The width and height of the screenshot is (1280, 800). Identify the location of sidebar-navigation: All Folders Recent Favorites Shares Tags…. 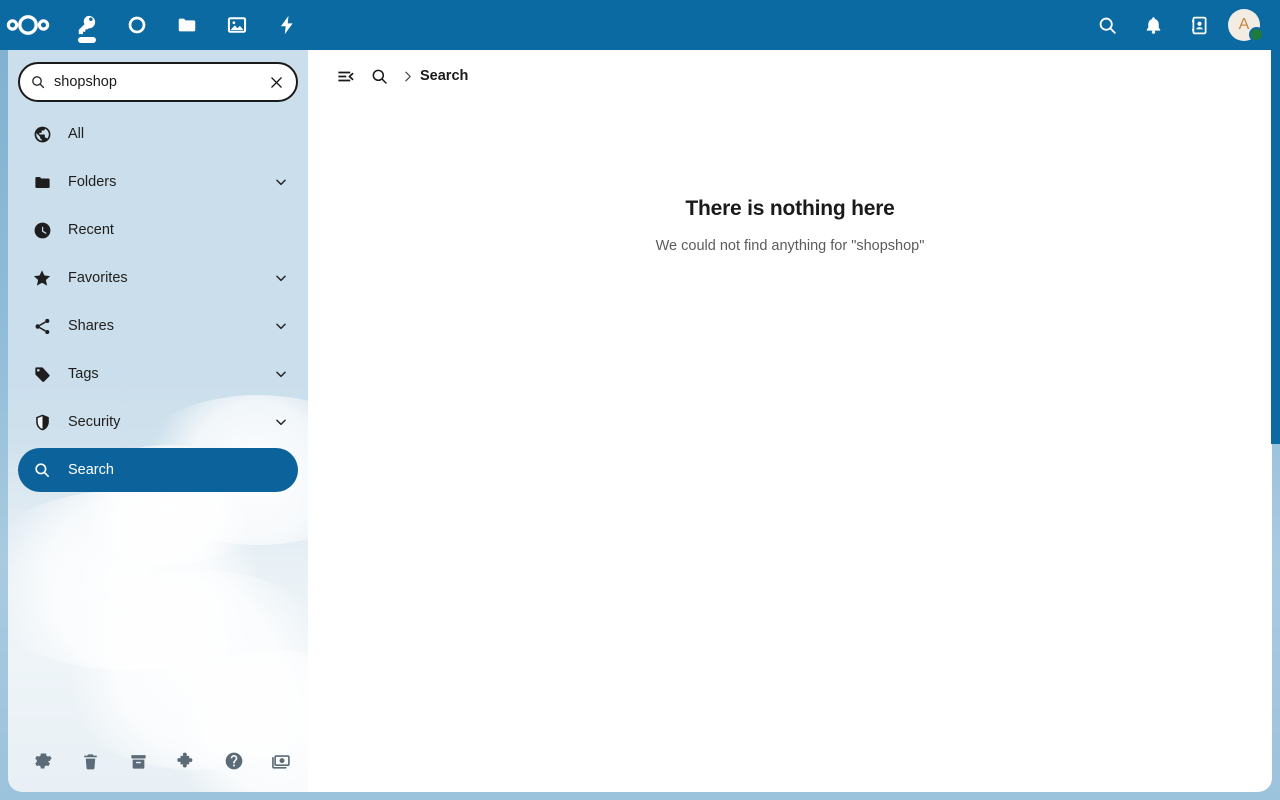
(158, 303).